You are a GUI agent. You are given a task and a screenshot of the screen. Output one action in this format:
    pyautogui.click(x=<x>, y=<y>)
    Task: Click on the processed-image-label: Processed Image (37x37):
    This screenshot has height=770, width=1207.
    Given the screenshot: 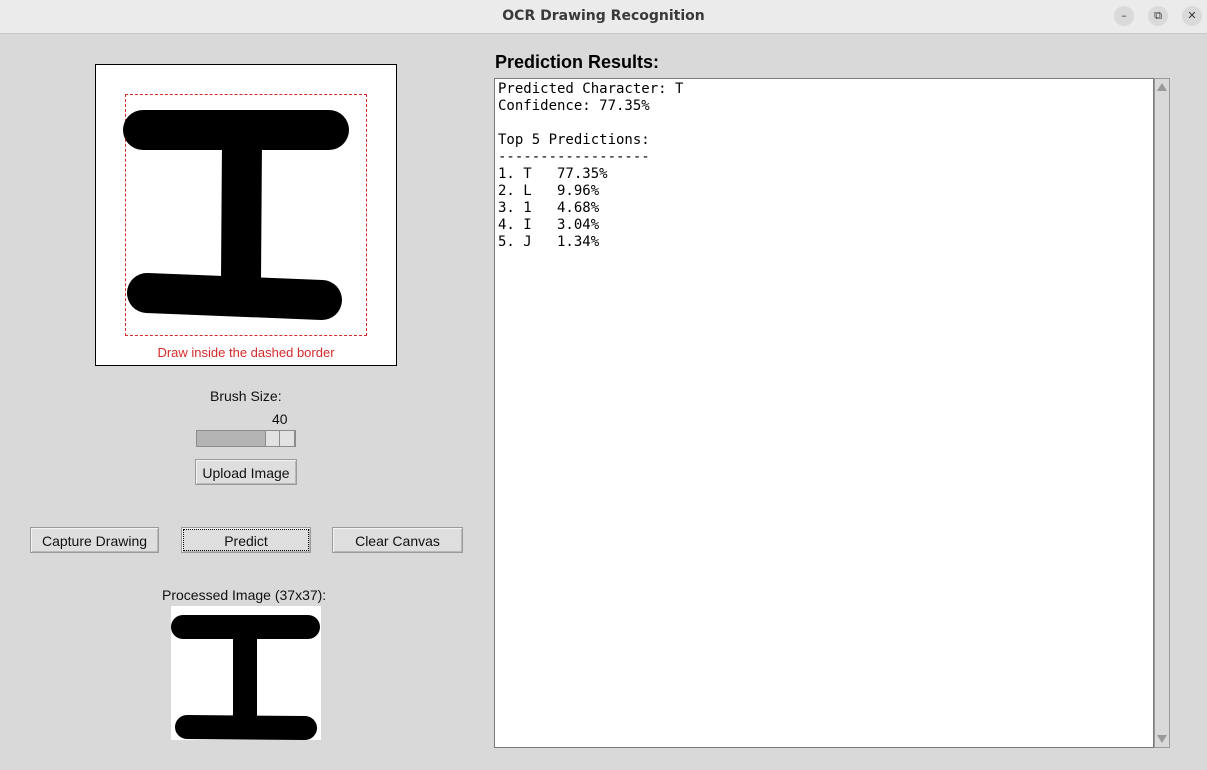 What is the action you would take?
    pyautogui.click(x=244, y=595)
    